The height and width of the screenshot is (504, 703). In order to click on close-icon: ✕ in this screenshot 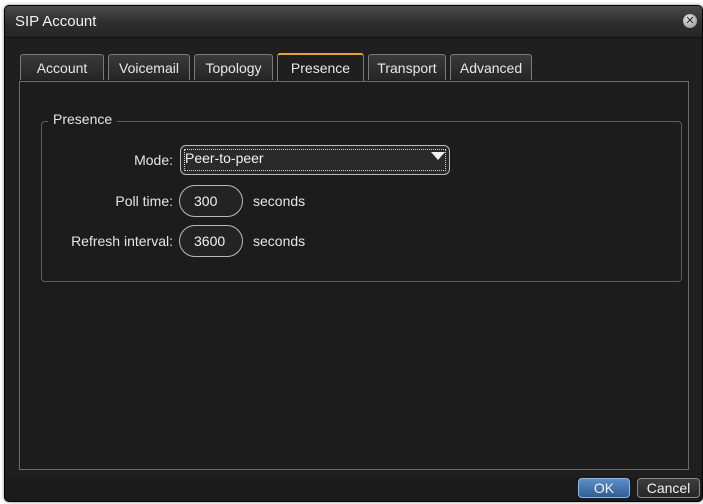, I will do `click(690, 21)`.